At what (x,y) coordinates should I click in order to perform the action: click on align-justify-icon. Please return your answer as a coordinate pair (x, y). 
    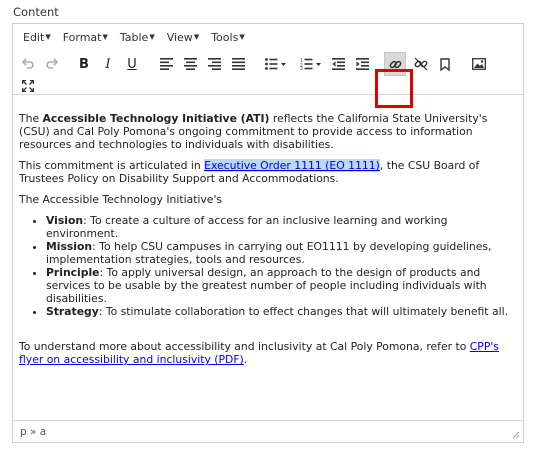
    Looking at the image, I should click on (238, 64).